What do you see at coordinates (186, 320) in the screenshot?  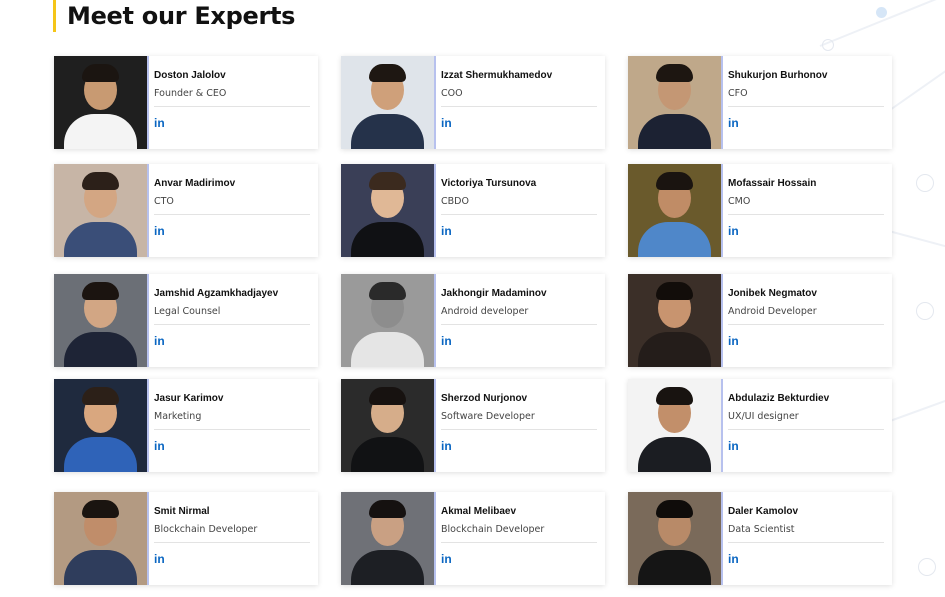 I see `expert-card: Jamshid Agzamkhadjayev Legal Counsel in` at bounding box center [186, 320].